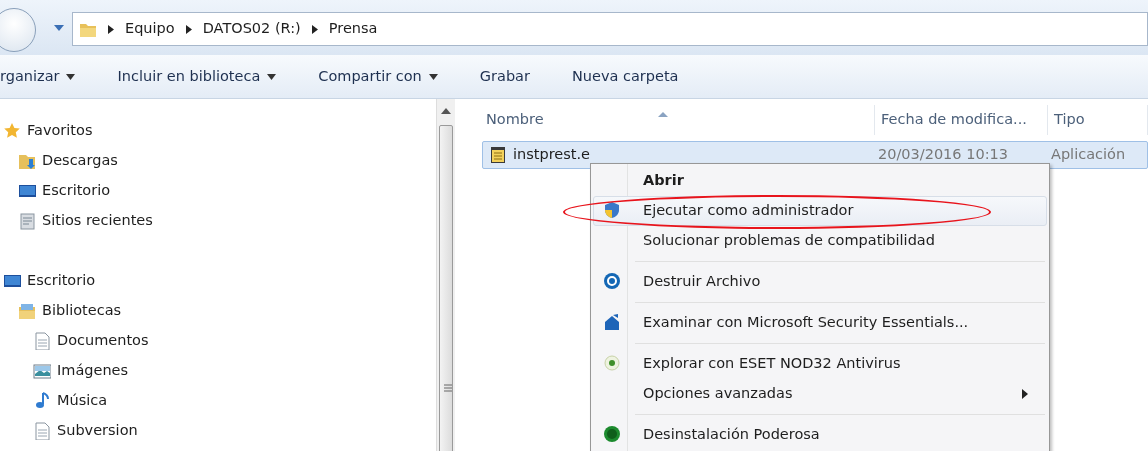  I want to click on download-folder-icon, so click(27, 161).